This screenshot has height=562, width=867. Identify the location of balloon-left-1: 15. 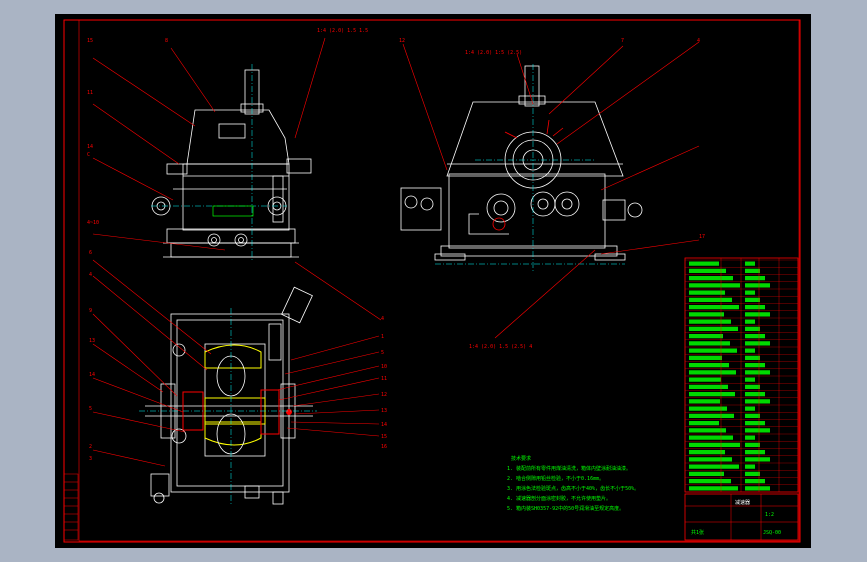
(90, 41).